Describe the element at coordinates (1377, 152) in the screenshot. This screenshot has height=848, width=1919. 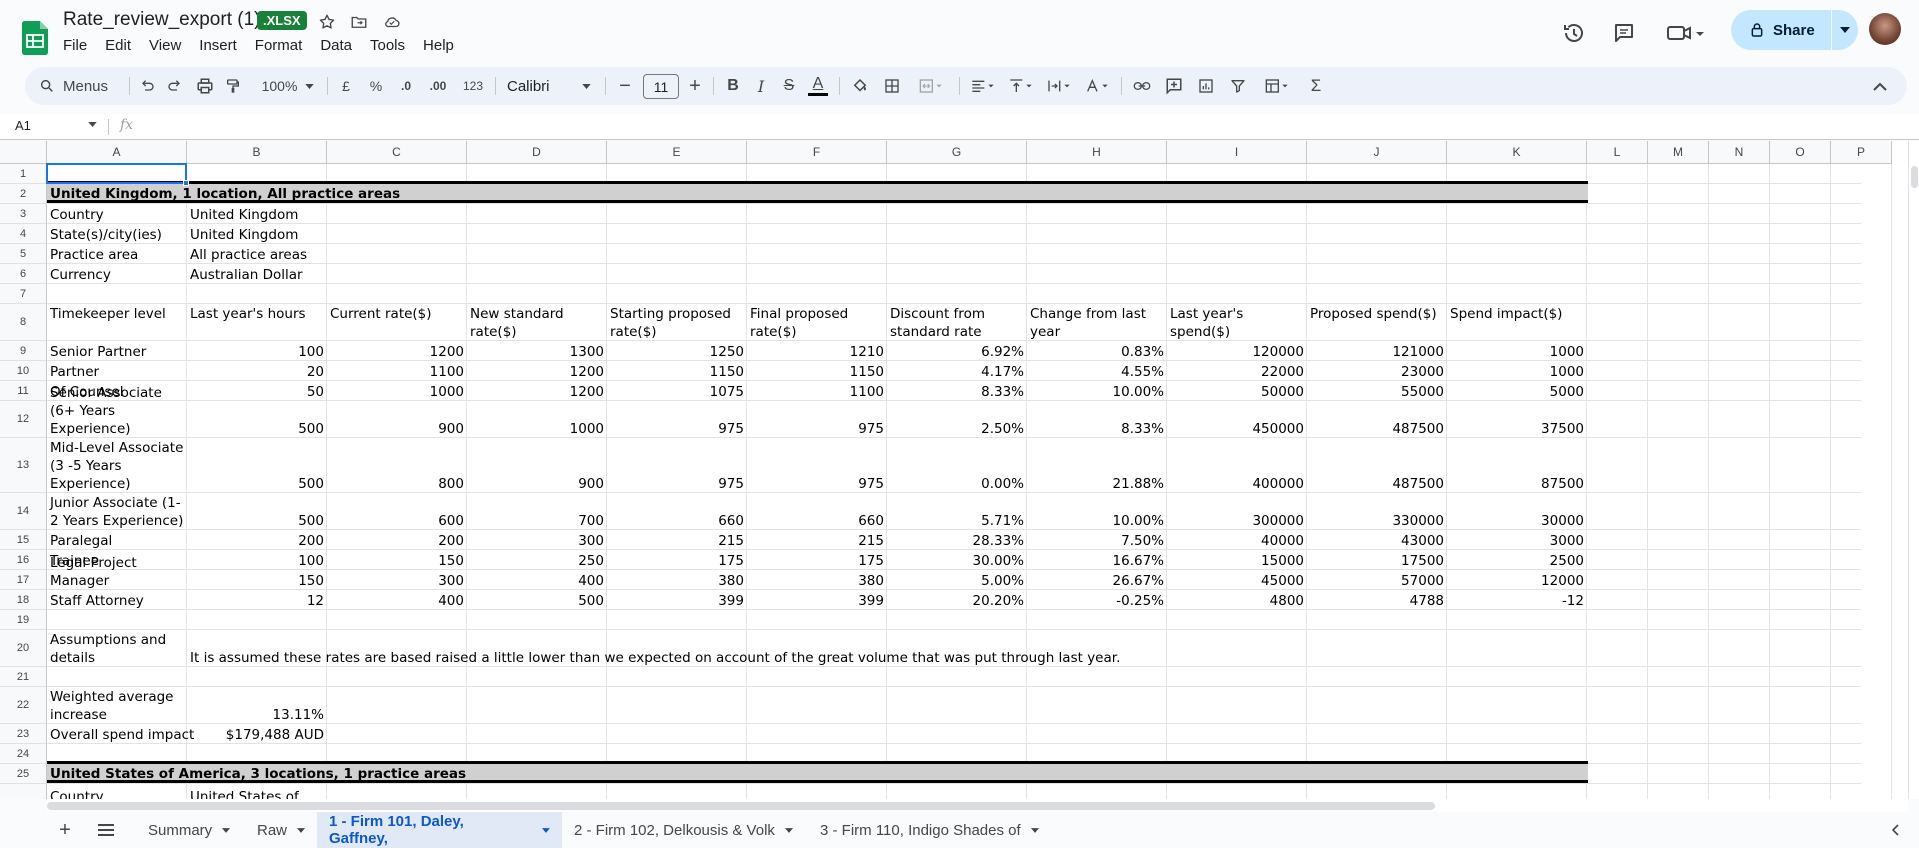
I see `column-header: J` at that location.